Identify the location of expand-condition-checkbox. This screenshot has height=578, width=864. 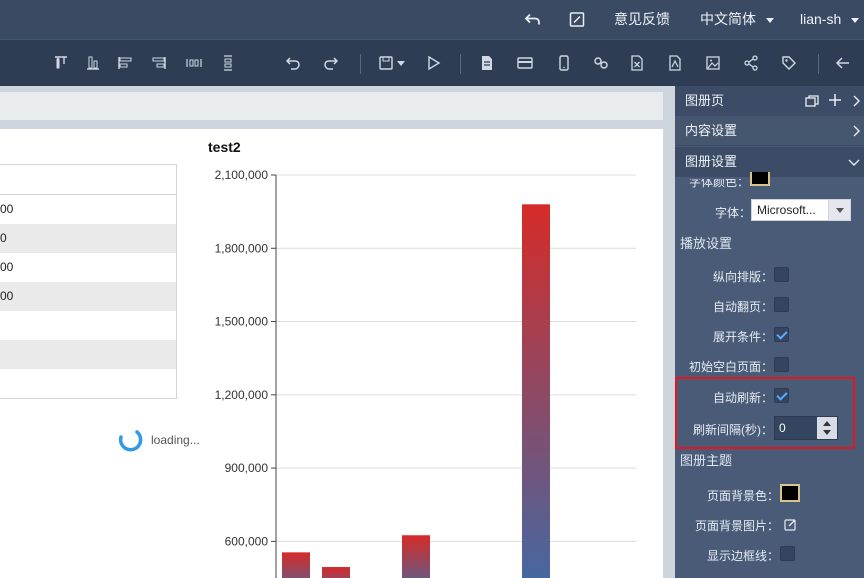
(781, 334).